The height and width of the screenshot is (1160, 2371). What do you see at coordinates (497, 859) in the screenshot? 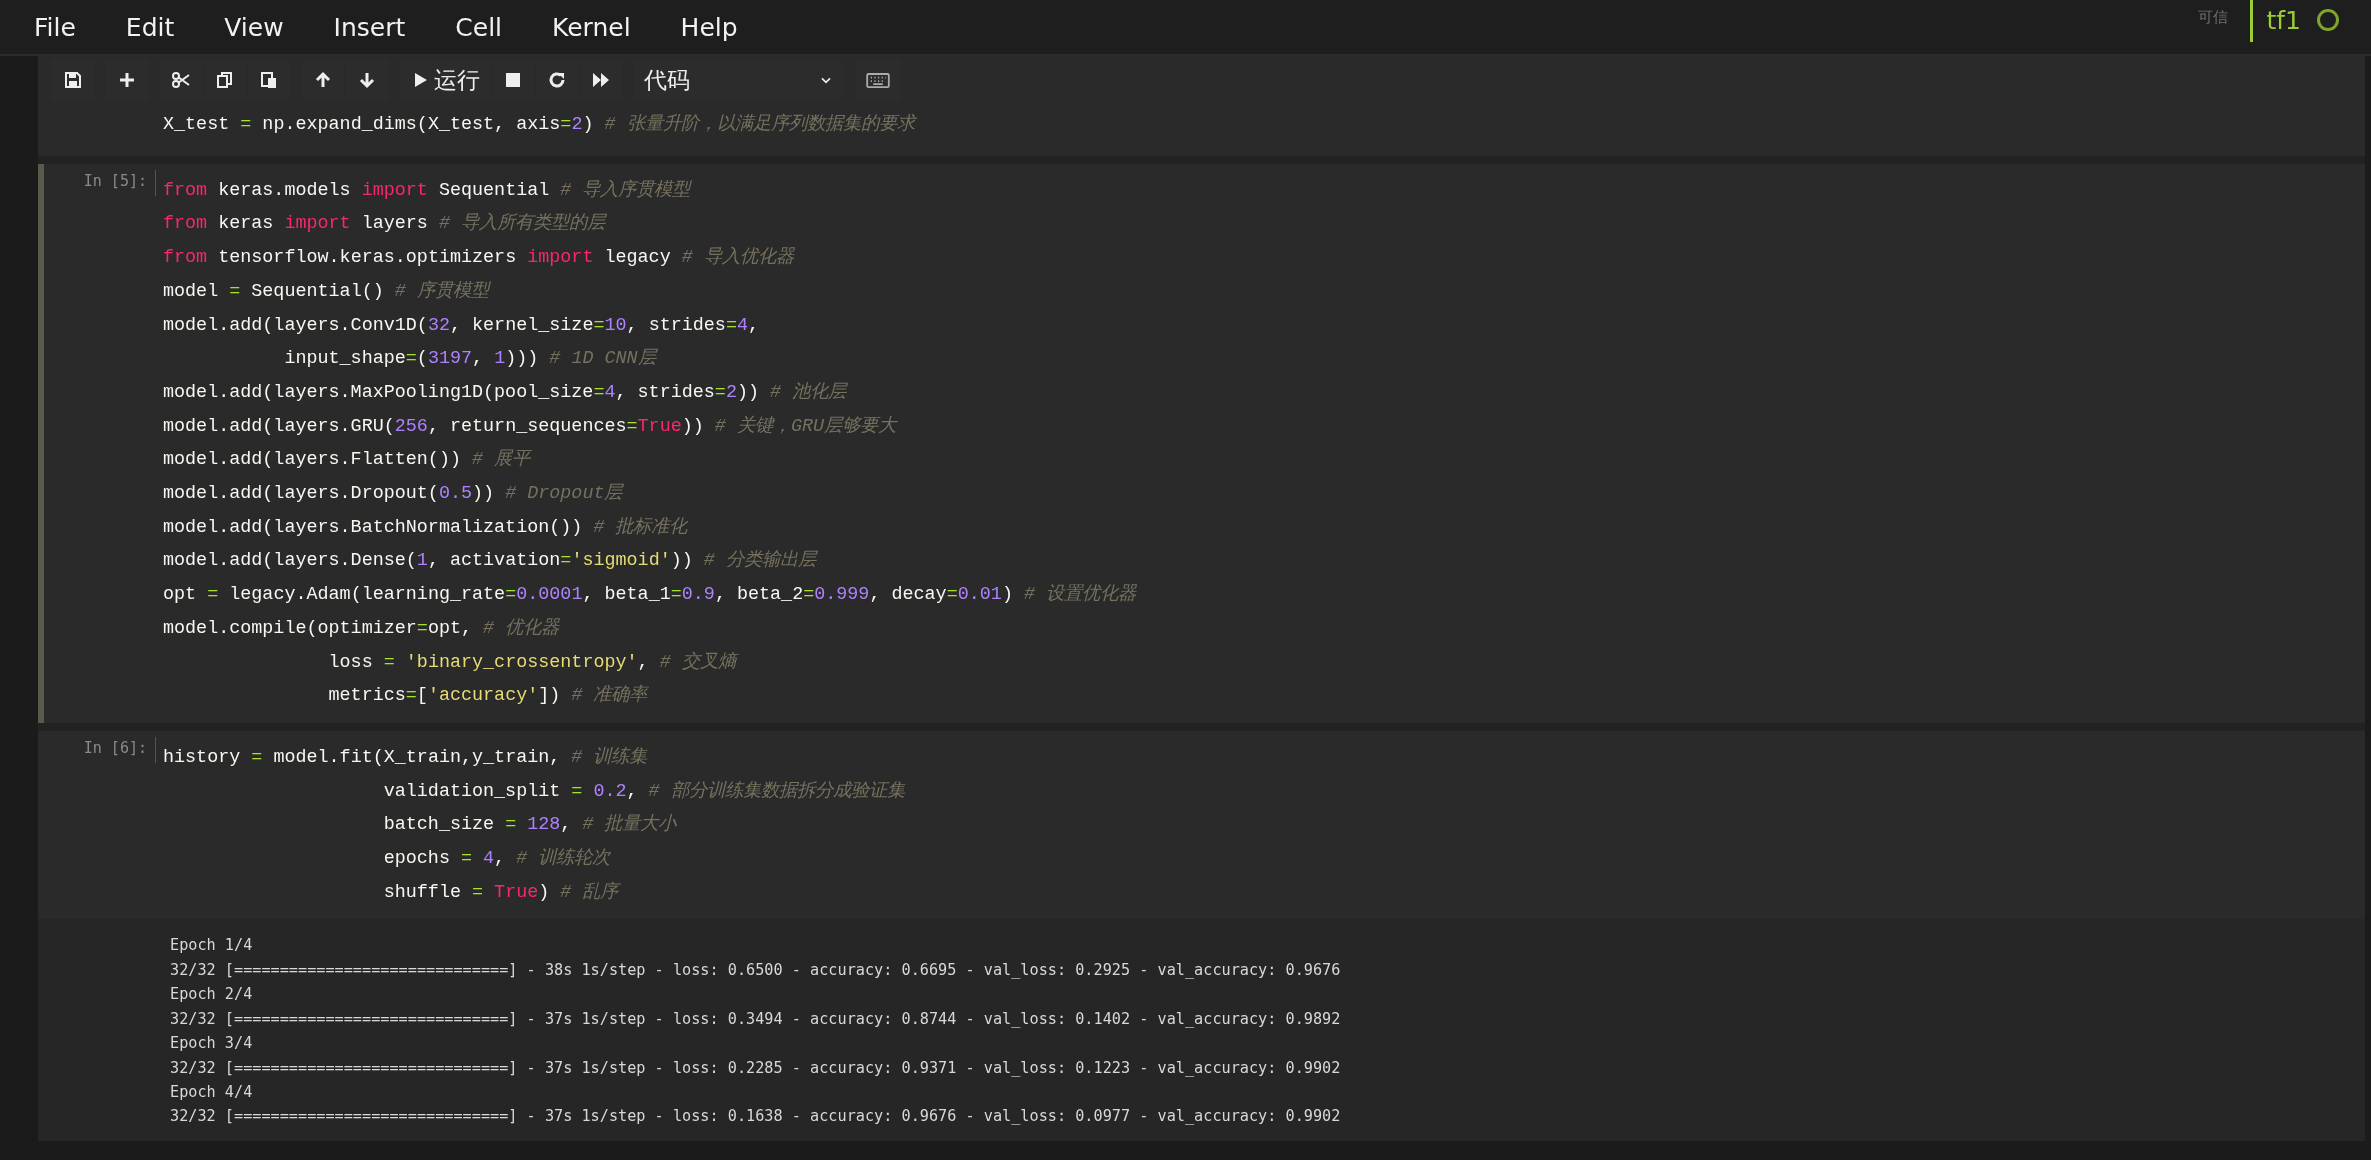
I see `code-line: epochs = 4, # 训练轮次` at bounding box center [497, 859].